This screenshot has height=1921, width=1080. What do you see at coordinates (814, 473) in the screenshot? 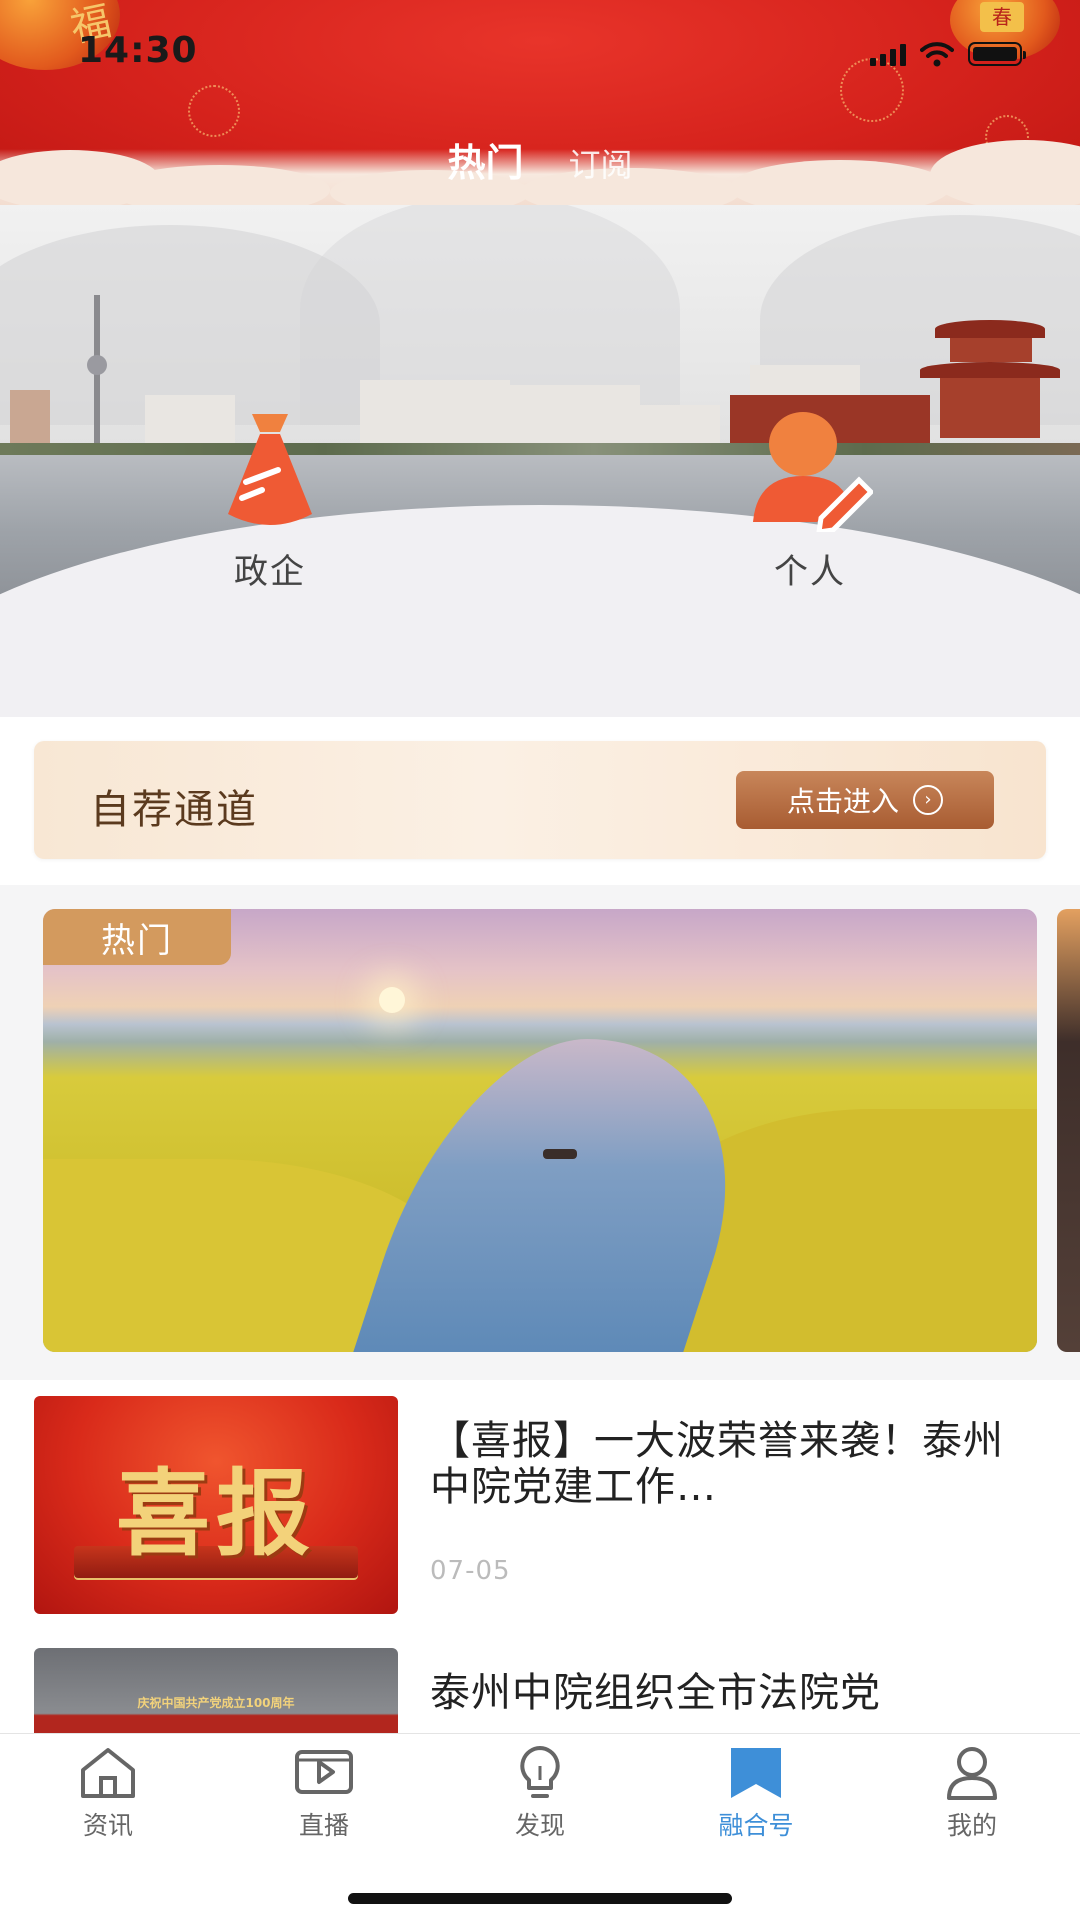
I see `person-edit-icon` at bounding box center [814, 473].